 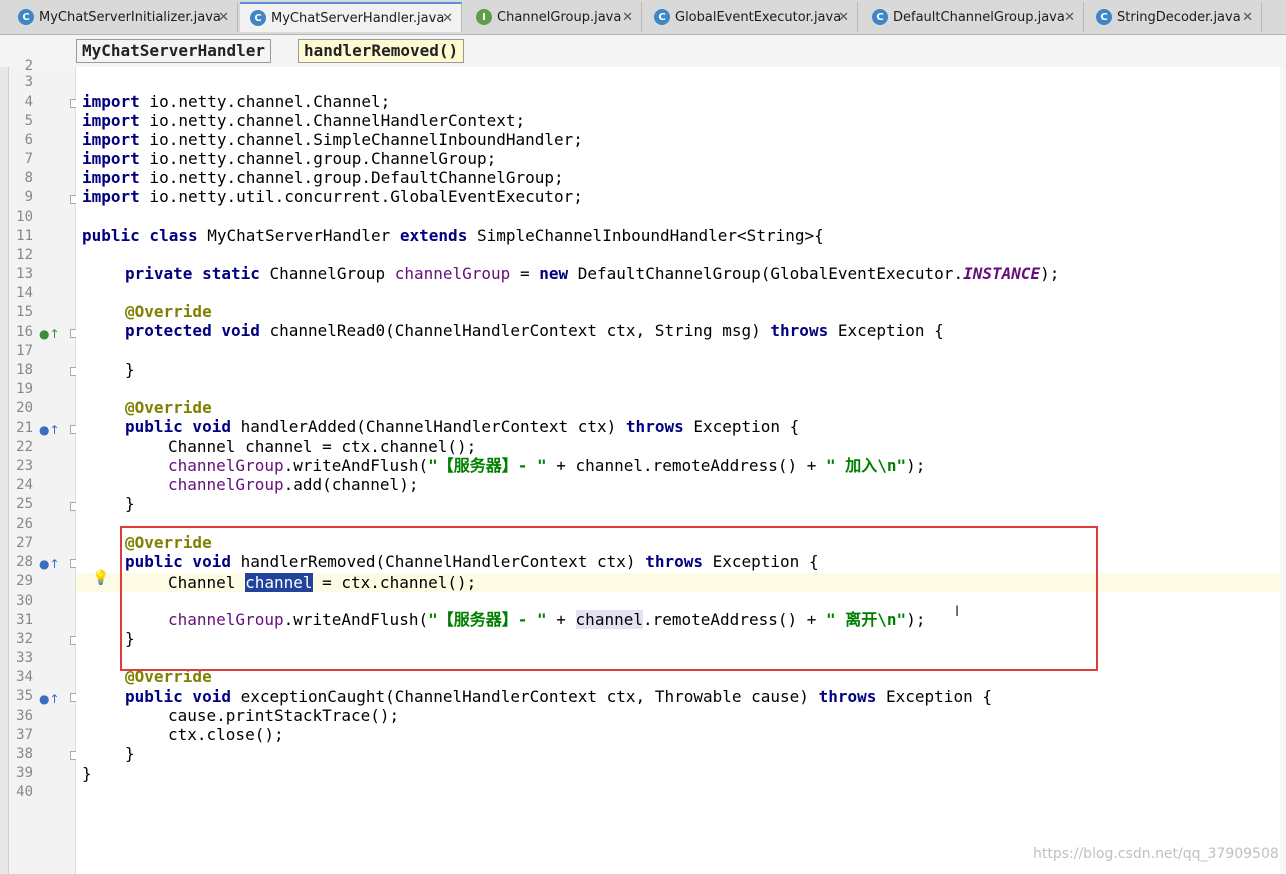 What do you see at coordinates (28, 82) in the screenshot?
I see `line-number: 3` at bounding box center [28, 82].